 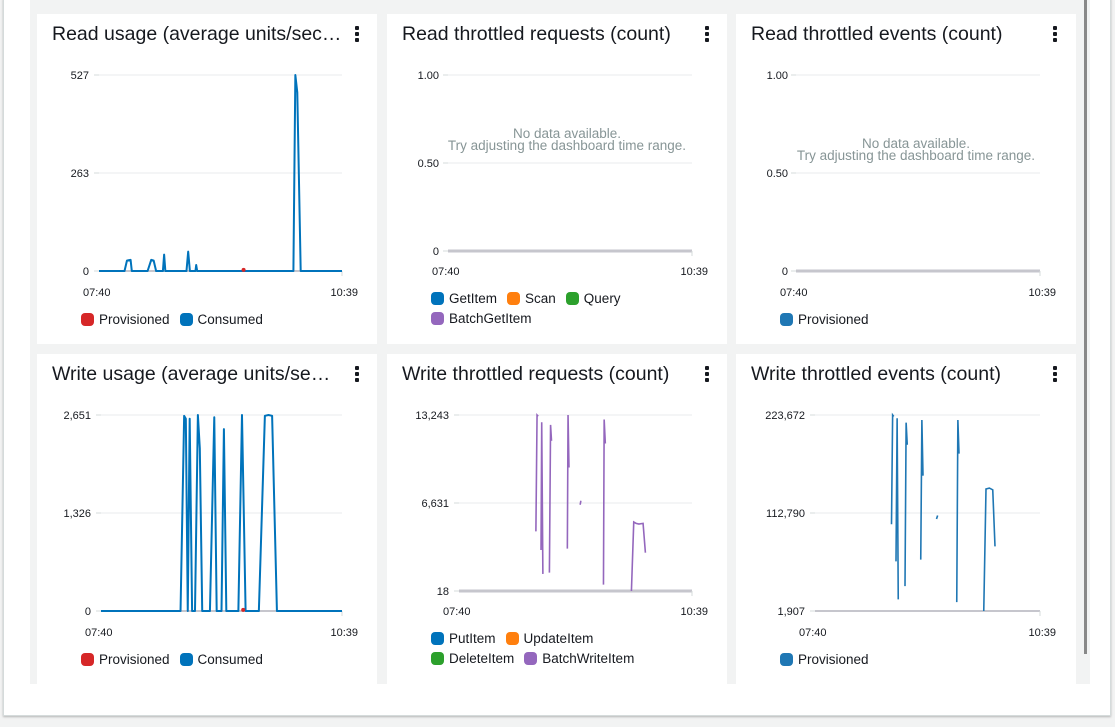 I want to click on legend-label: DeleteItem, so click(x=482, y=658).